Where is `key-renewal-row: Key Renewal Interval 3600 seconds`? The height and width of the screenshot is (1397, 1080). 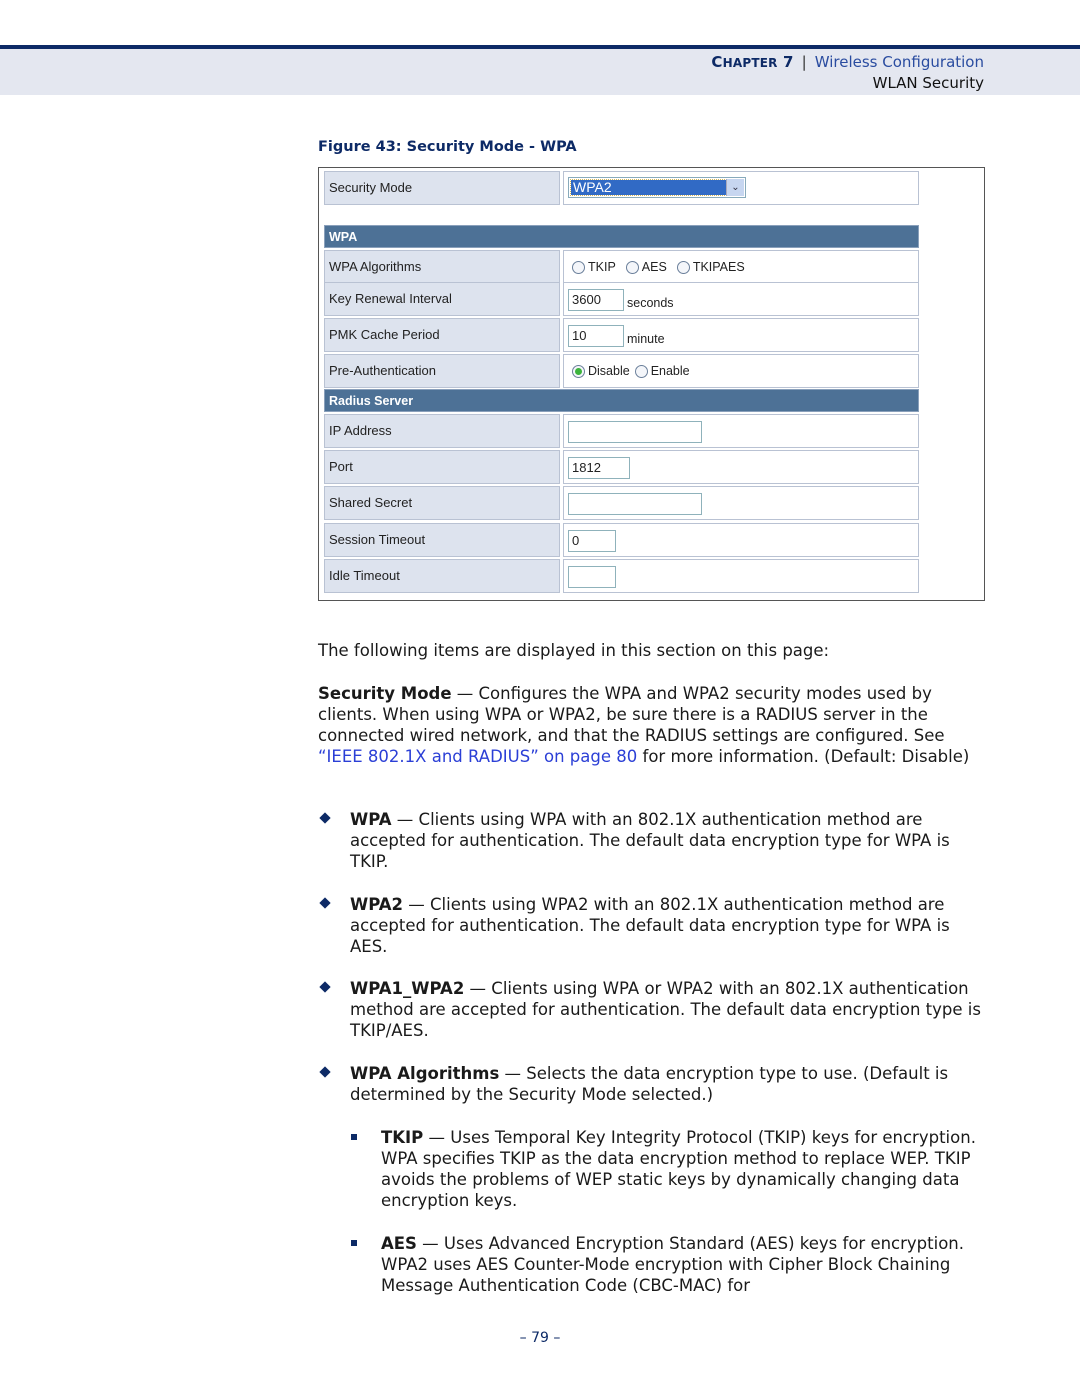 key-renewal-row: Key Renewal Interval 3600 seconds is located at coordinates (621, 299).